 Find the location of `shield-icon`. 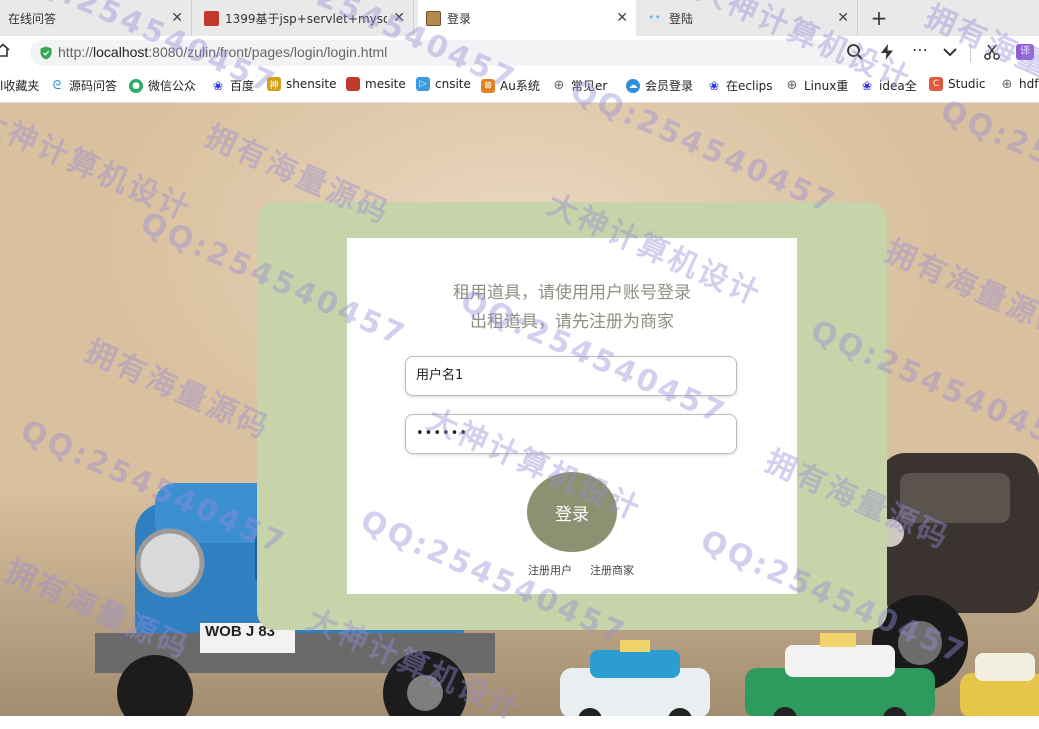

shield-icon is located at coordinates (46, 53).